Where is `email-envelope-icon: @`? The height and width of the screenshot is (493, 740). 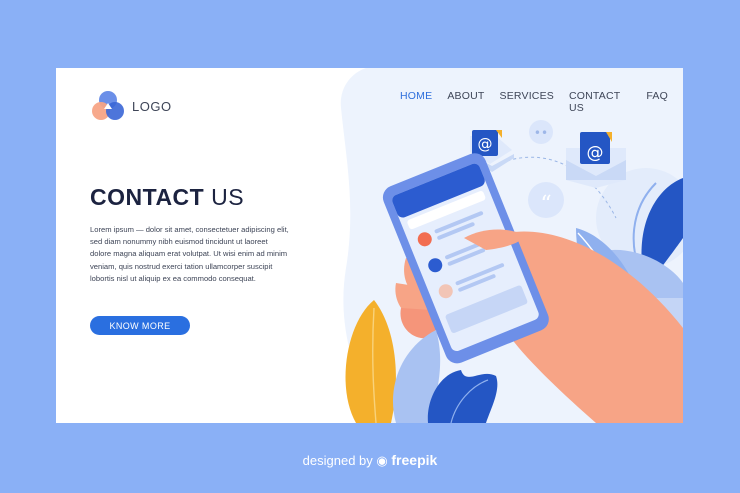
email-envelope-icon: @ is located at coordinates (596, 160).